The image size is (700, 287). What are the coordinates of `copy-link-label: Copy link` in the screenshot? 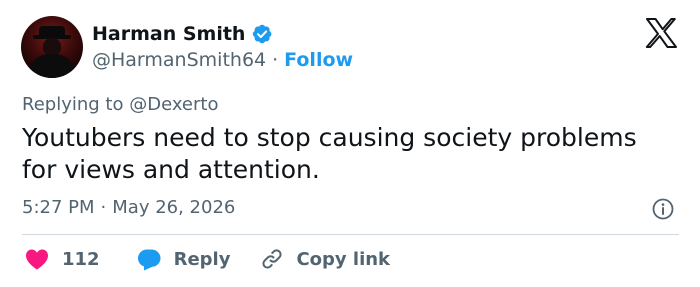 It's located at (343, 259).